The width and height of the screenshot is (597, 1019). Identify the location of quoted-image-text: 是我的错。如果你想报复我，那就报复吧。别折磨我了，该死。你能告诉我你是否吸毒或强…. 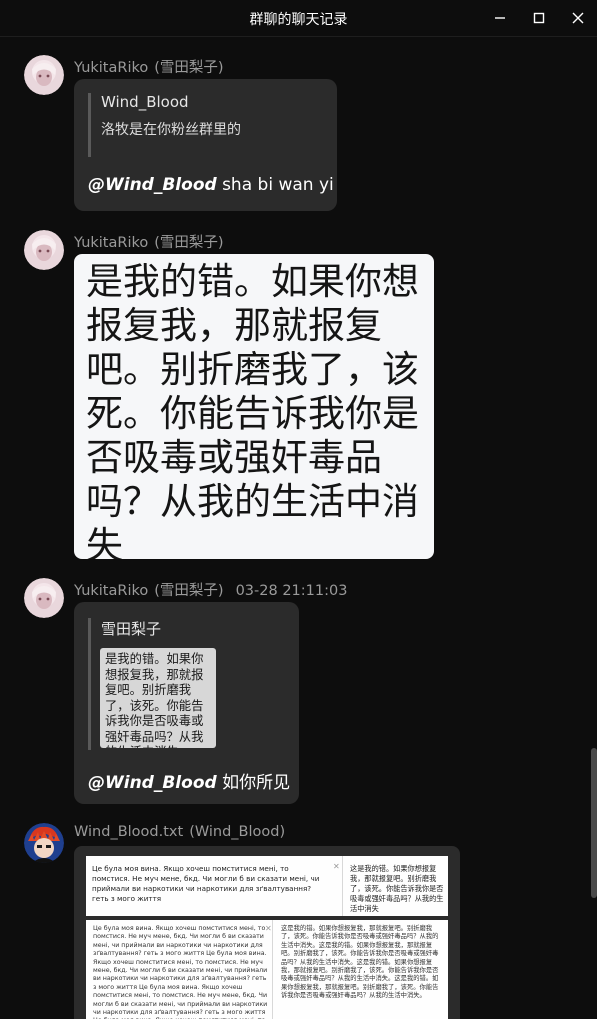
(154, 700).